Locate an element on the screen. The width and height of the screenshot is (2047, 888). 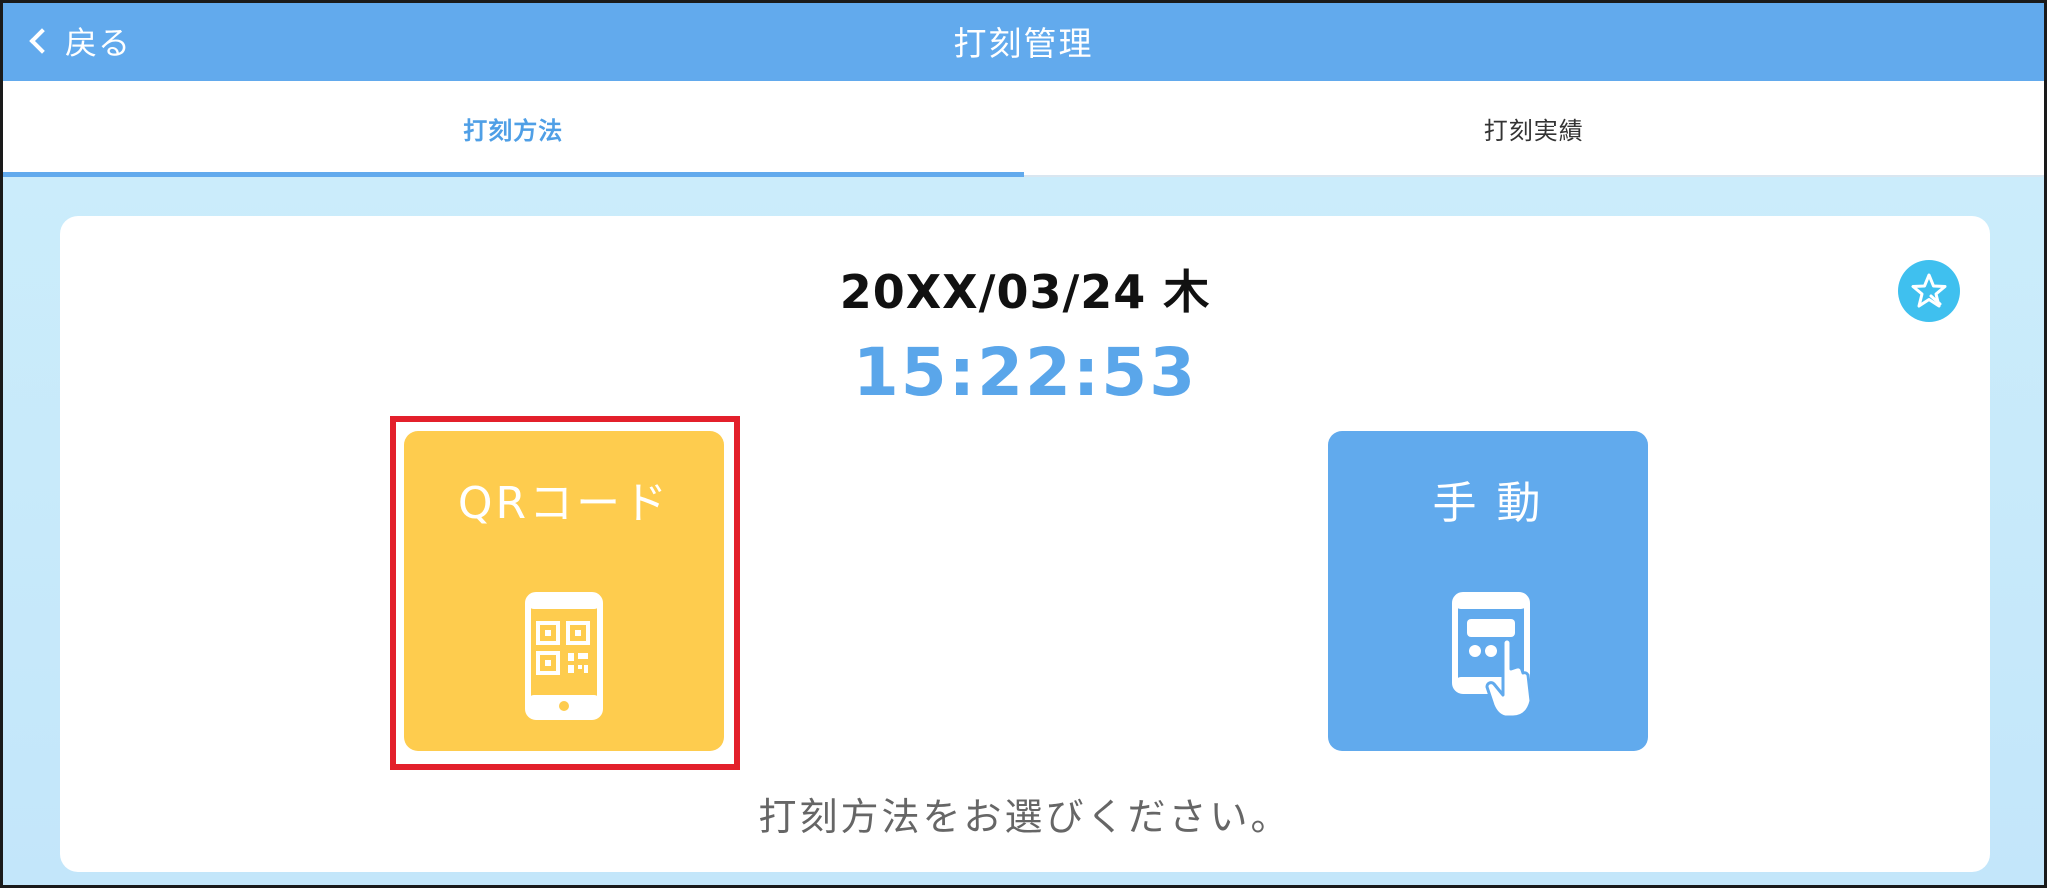
manual-button: 手 動 is located at coordinates (1488, 591).